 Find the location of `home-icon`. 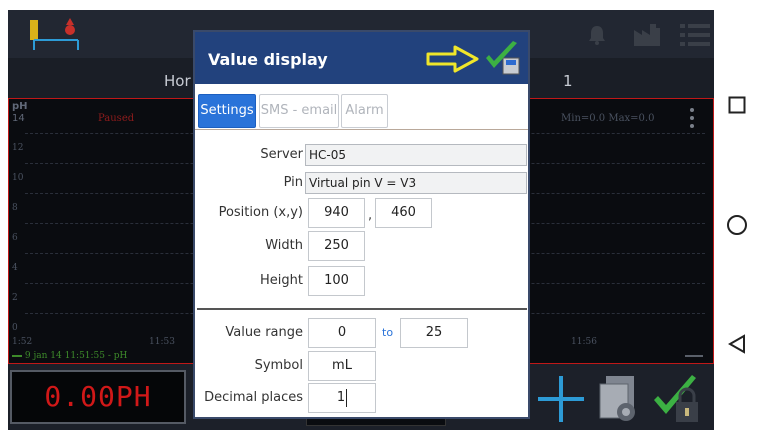

home-icon is located at coordinates (737, 225).